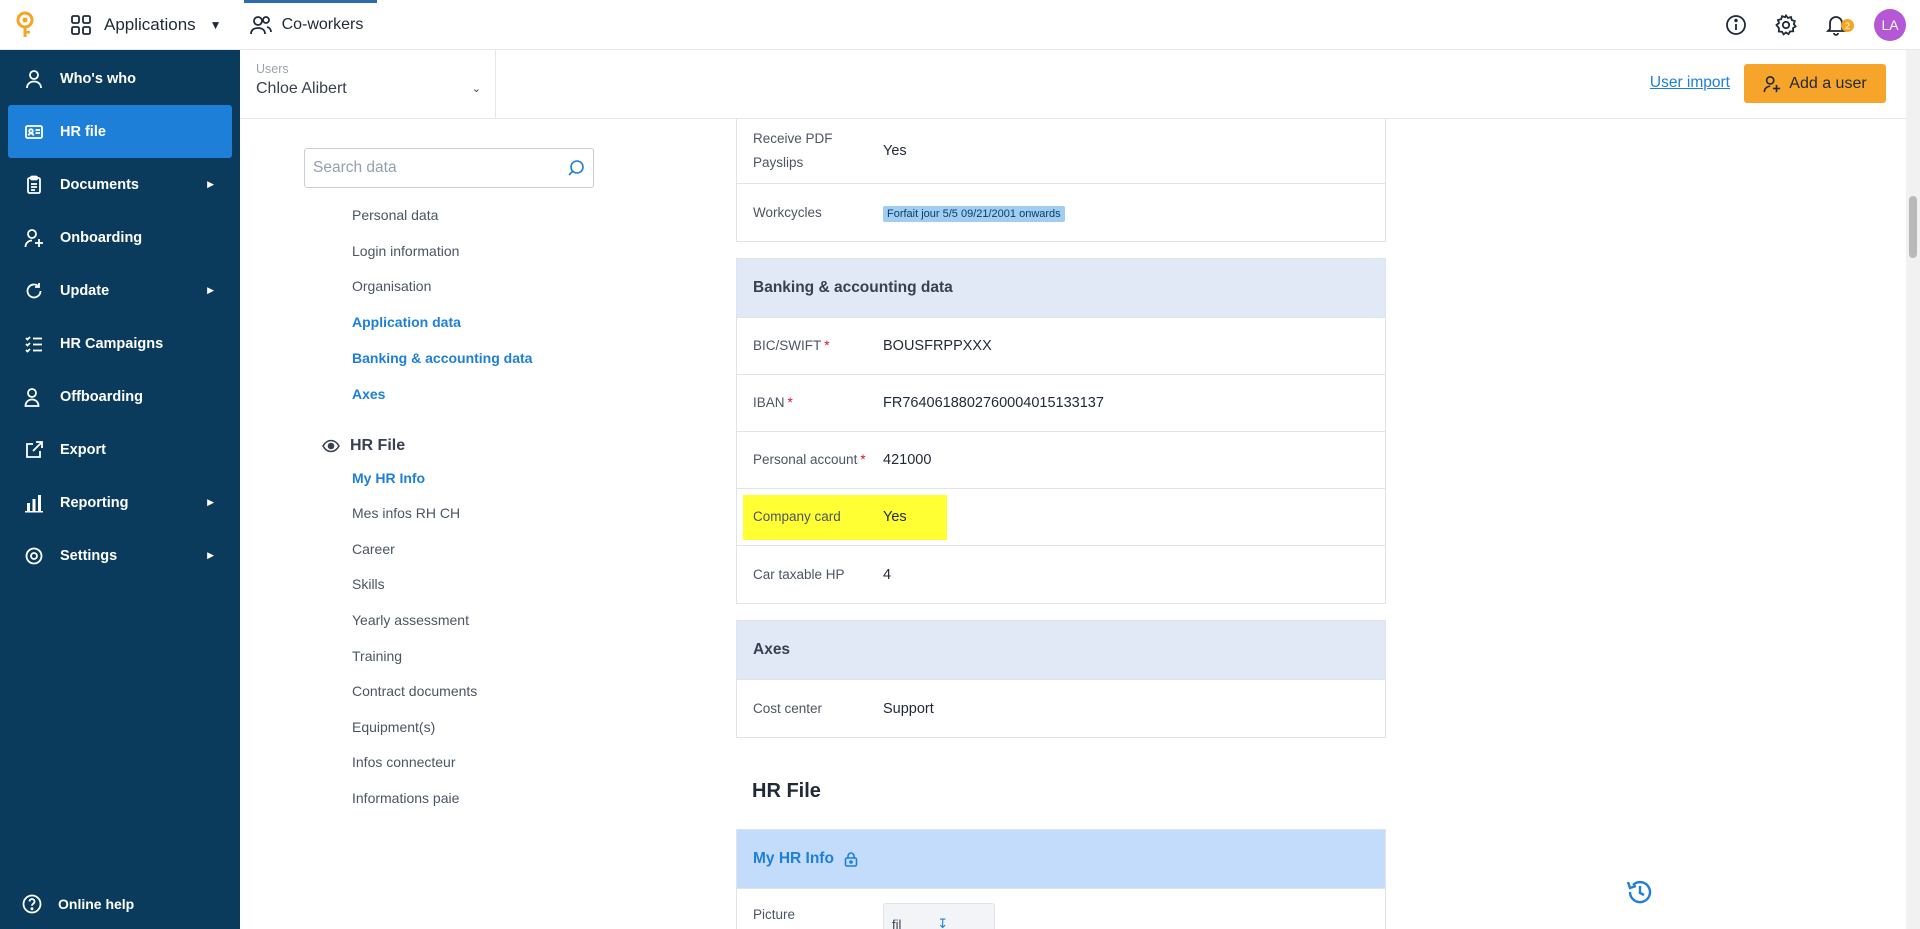  Describe the element at coordinates (410, 620) in the screenshot. I see `nav-link-yearly-assessment: Yearly assessment` at that location.